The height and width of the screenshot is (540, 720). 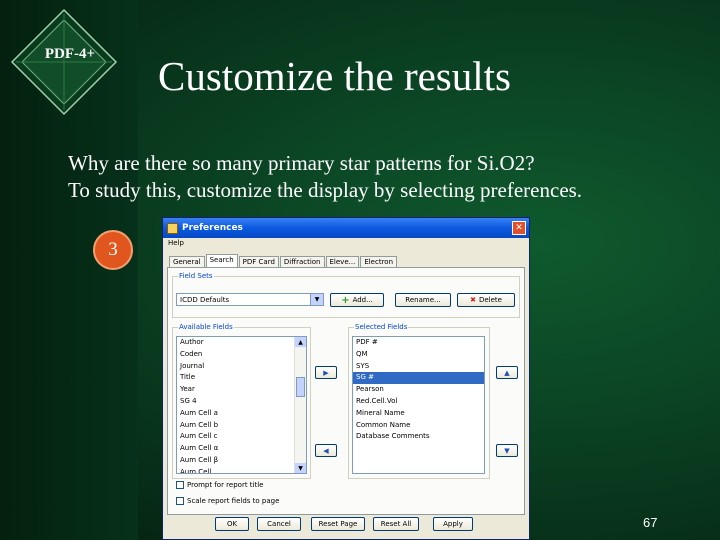 I want to click on move-down-button: ▼, so click(x=507, y=450).